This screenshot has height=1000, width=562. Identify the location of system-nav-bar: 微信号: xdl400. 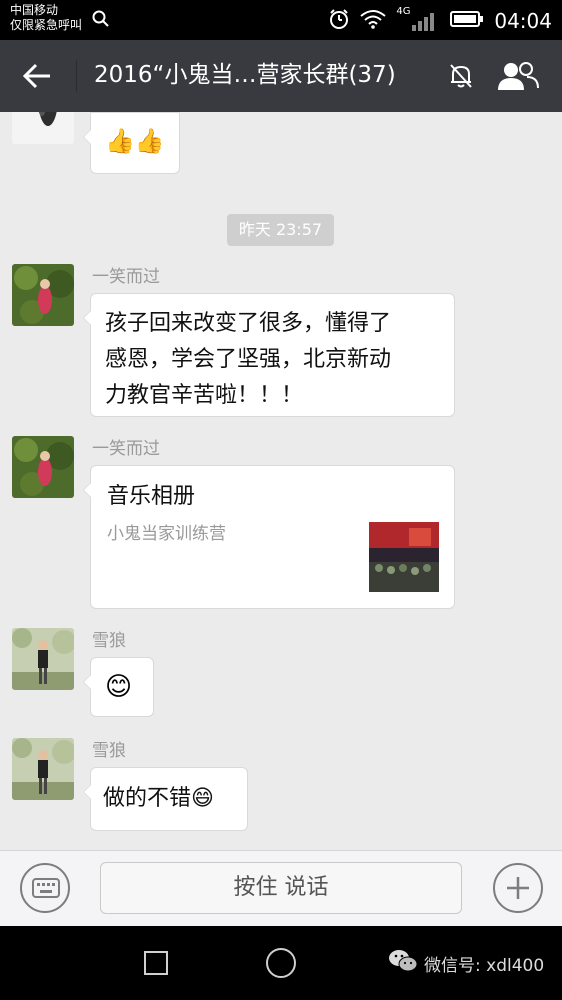
(281, 963).